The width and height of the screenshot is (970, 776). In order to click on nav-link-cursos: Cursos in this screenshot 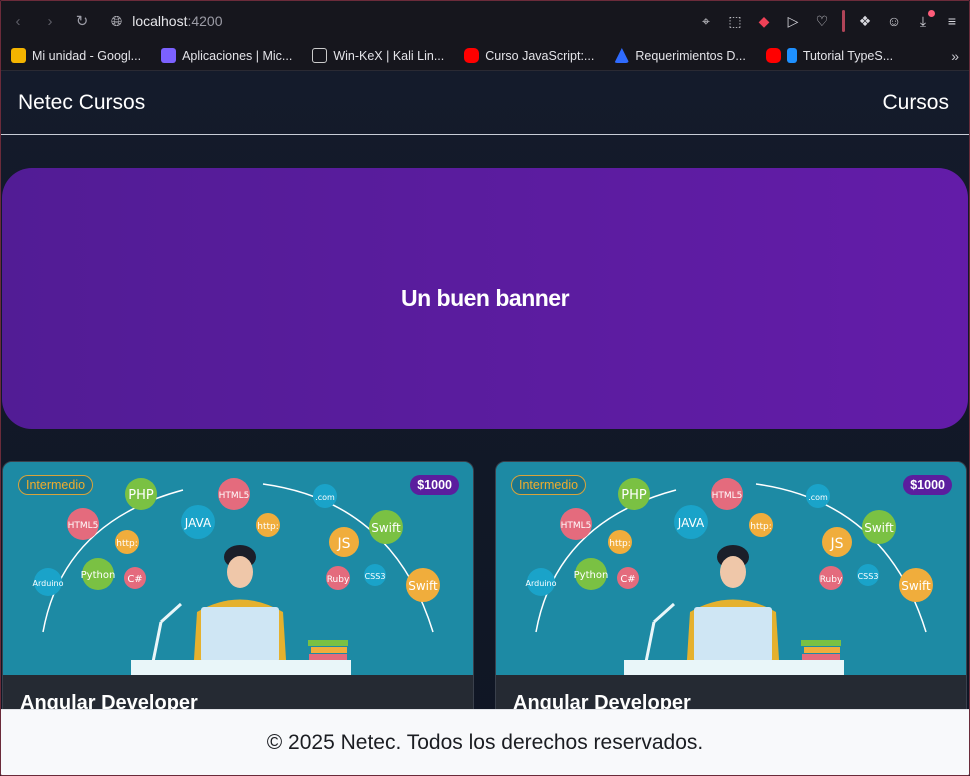, I will do `click(915, 103)`.